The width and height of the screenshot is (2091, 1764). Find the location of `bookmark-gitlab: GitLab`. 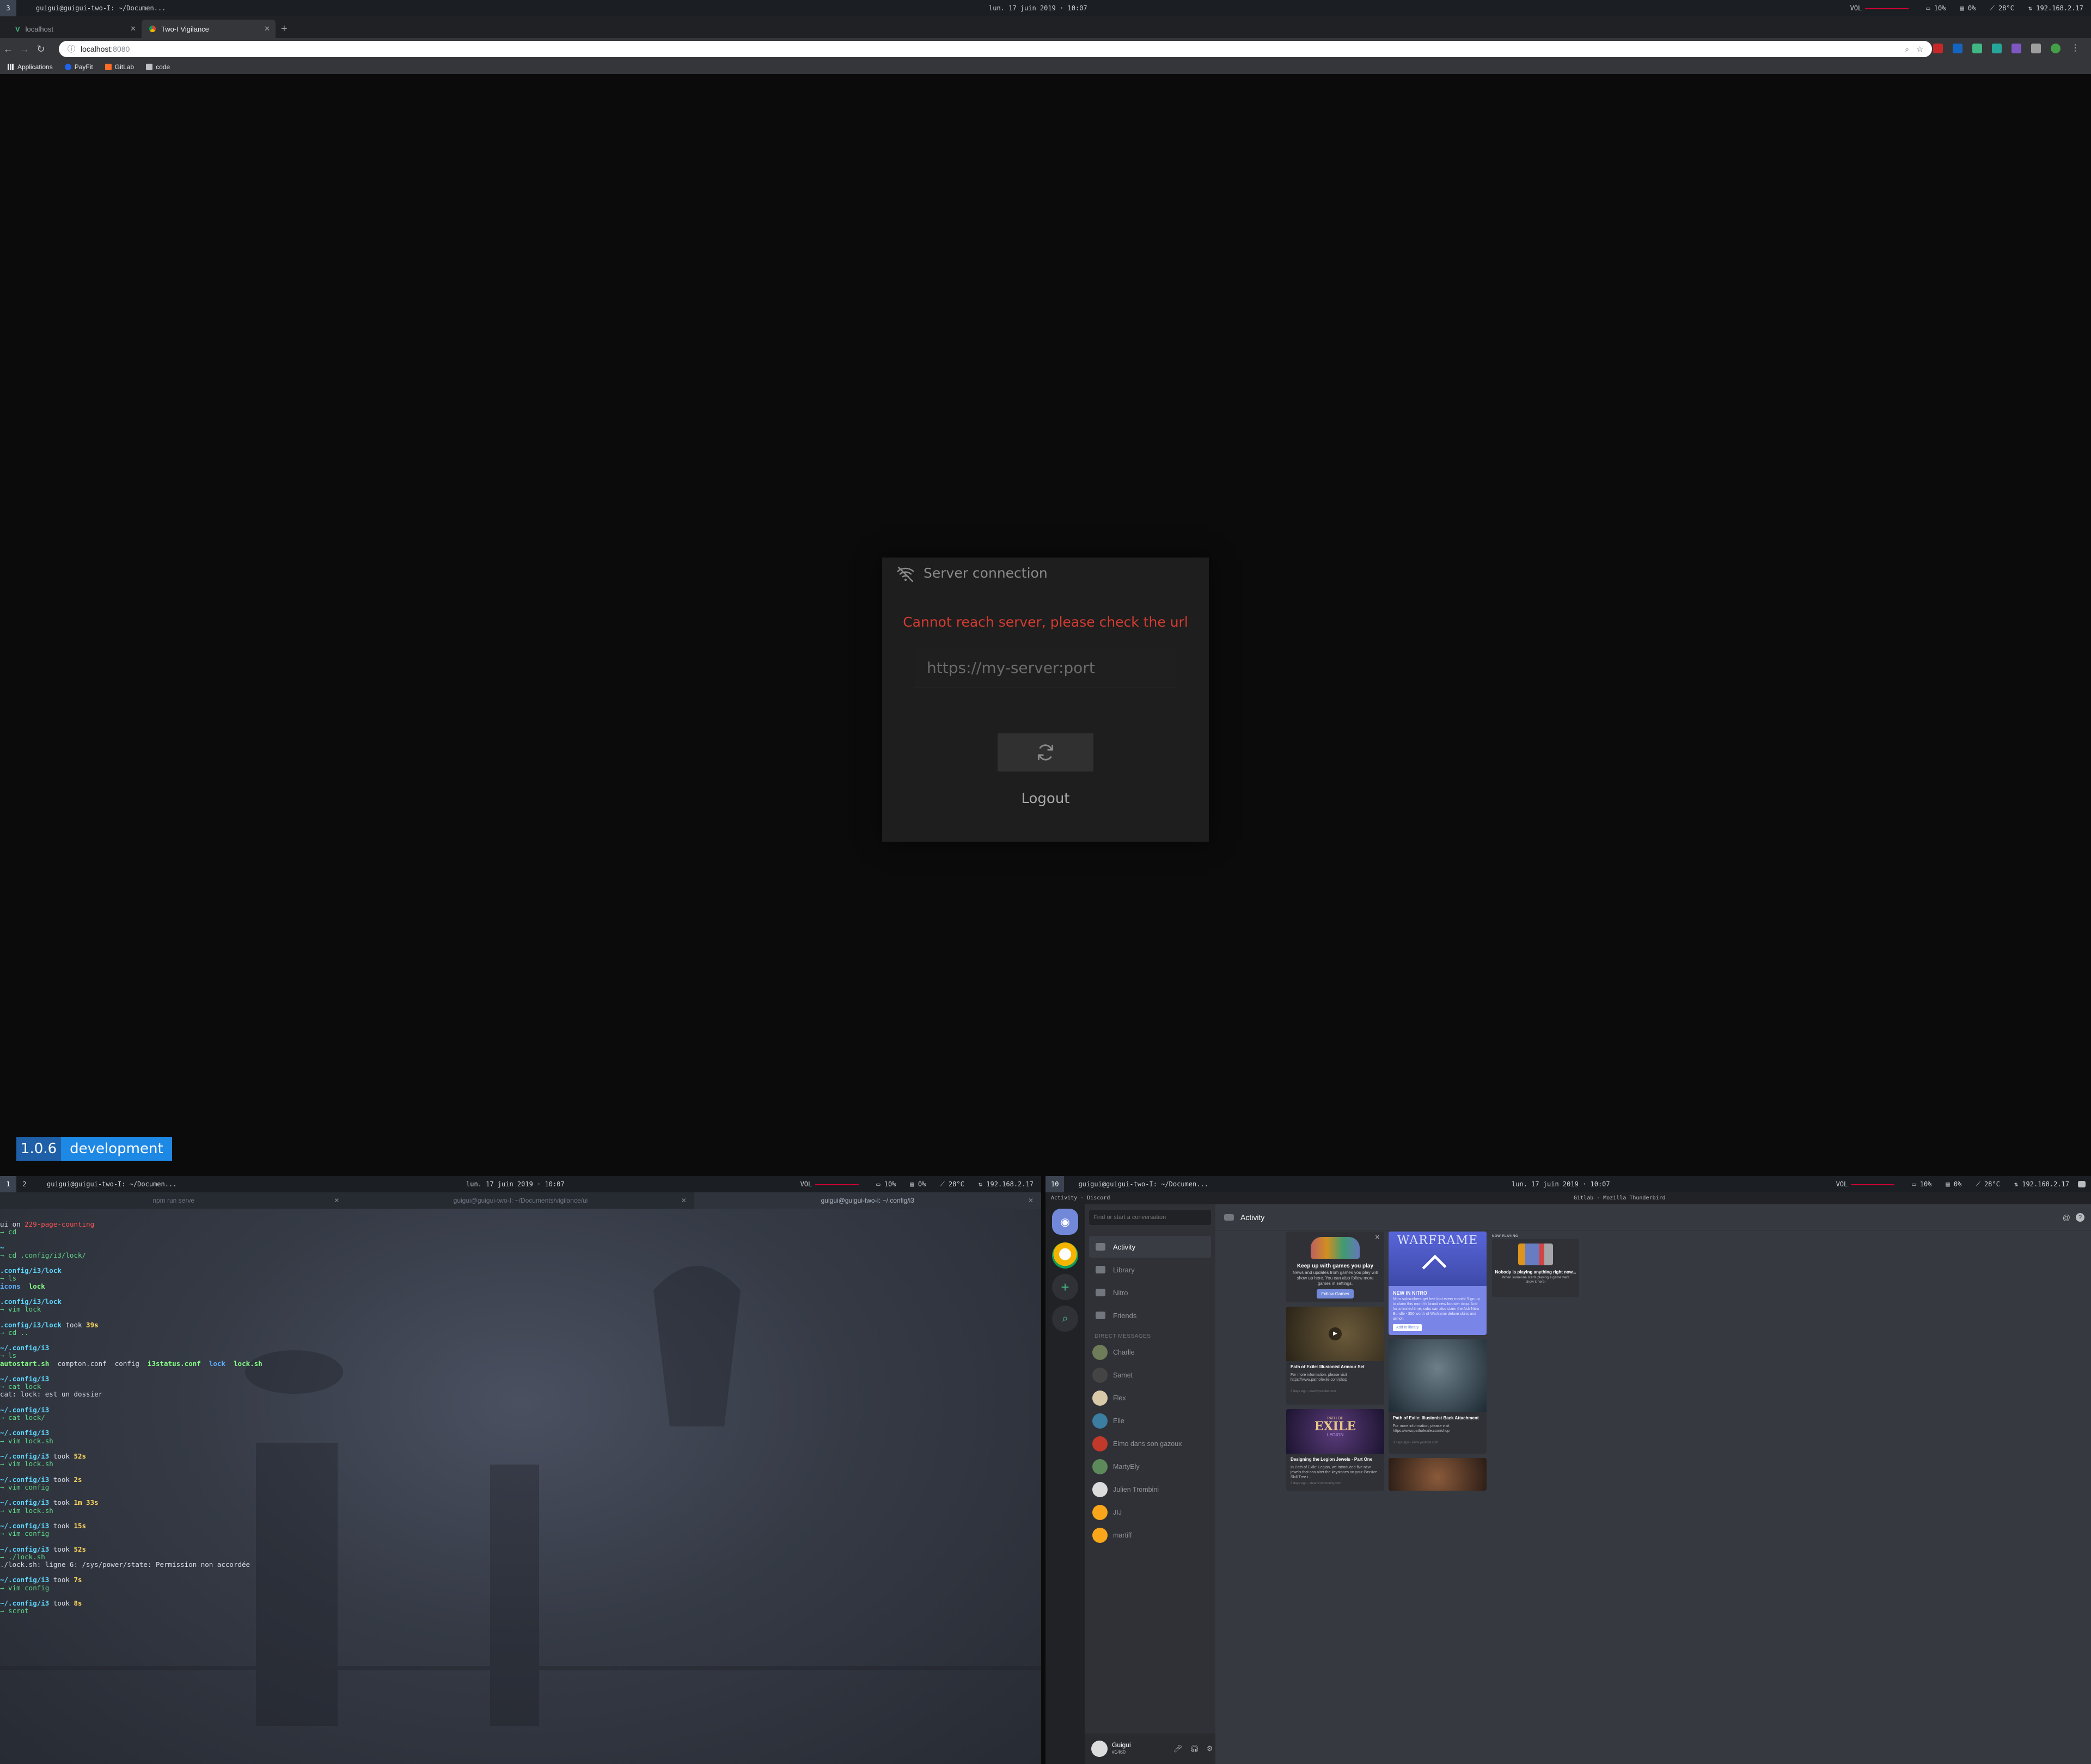

bookmark-gitlab: GitLab is located at coordinates (119, 67).